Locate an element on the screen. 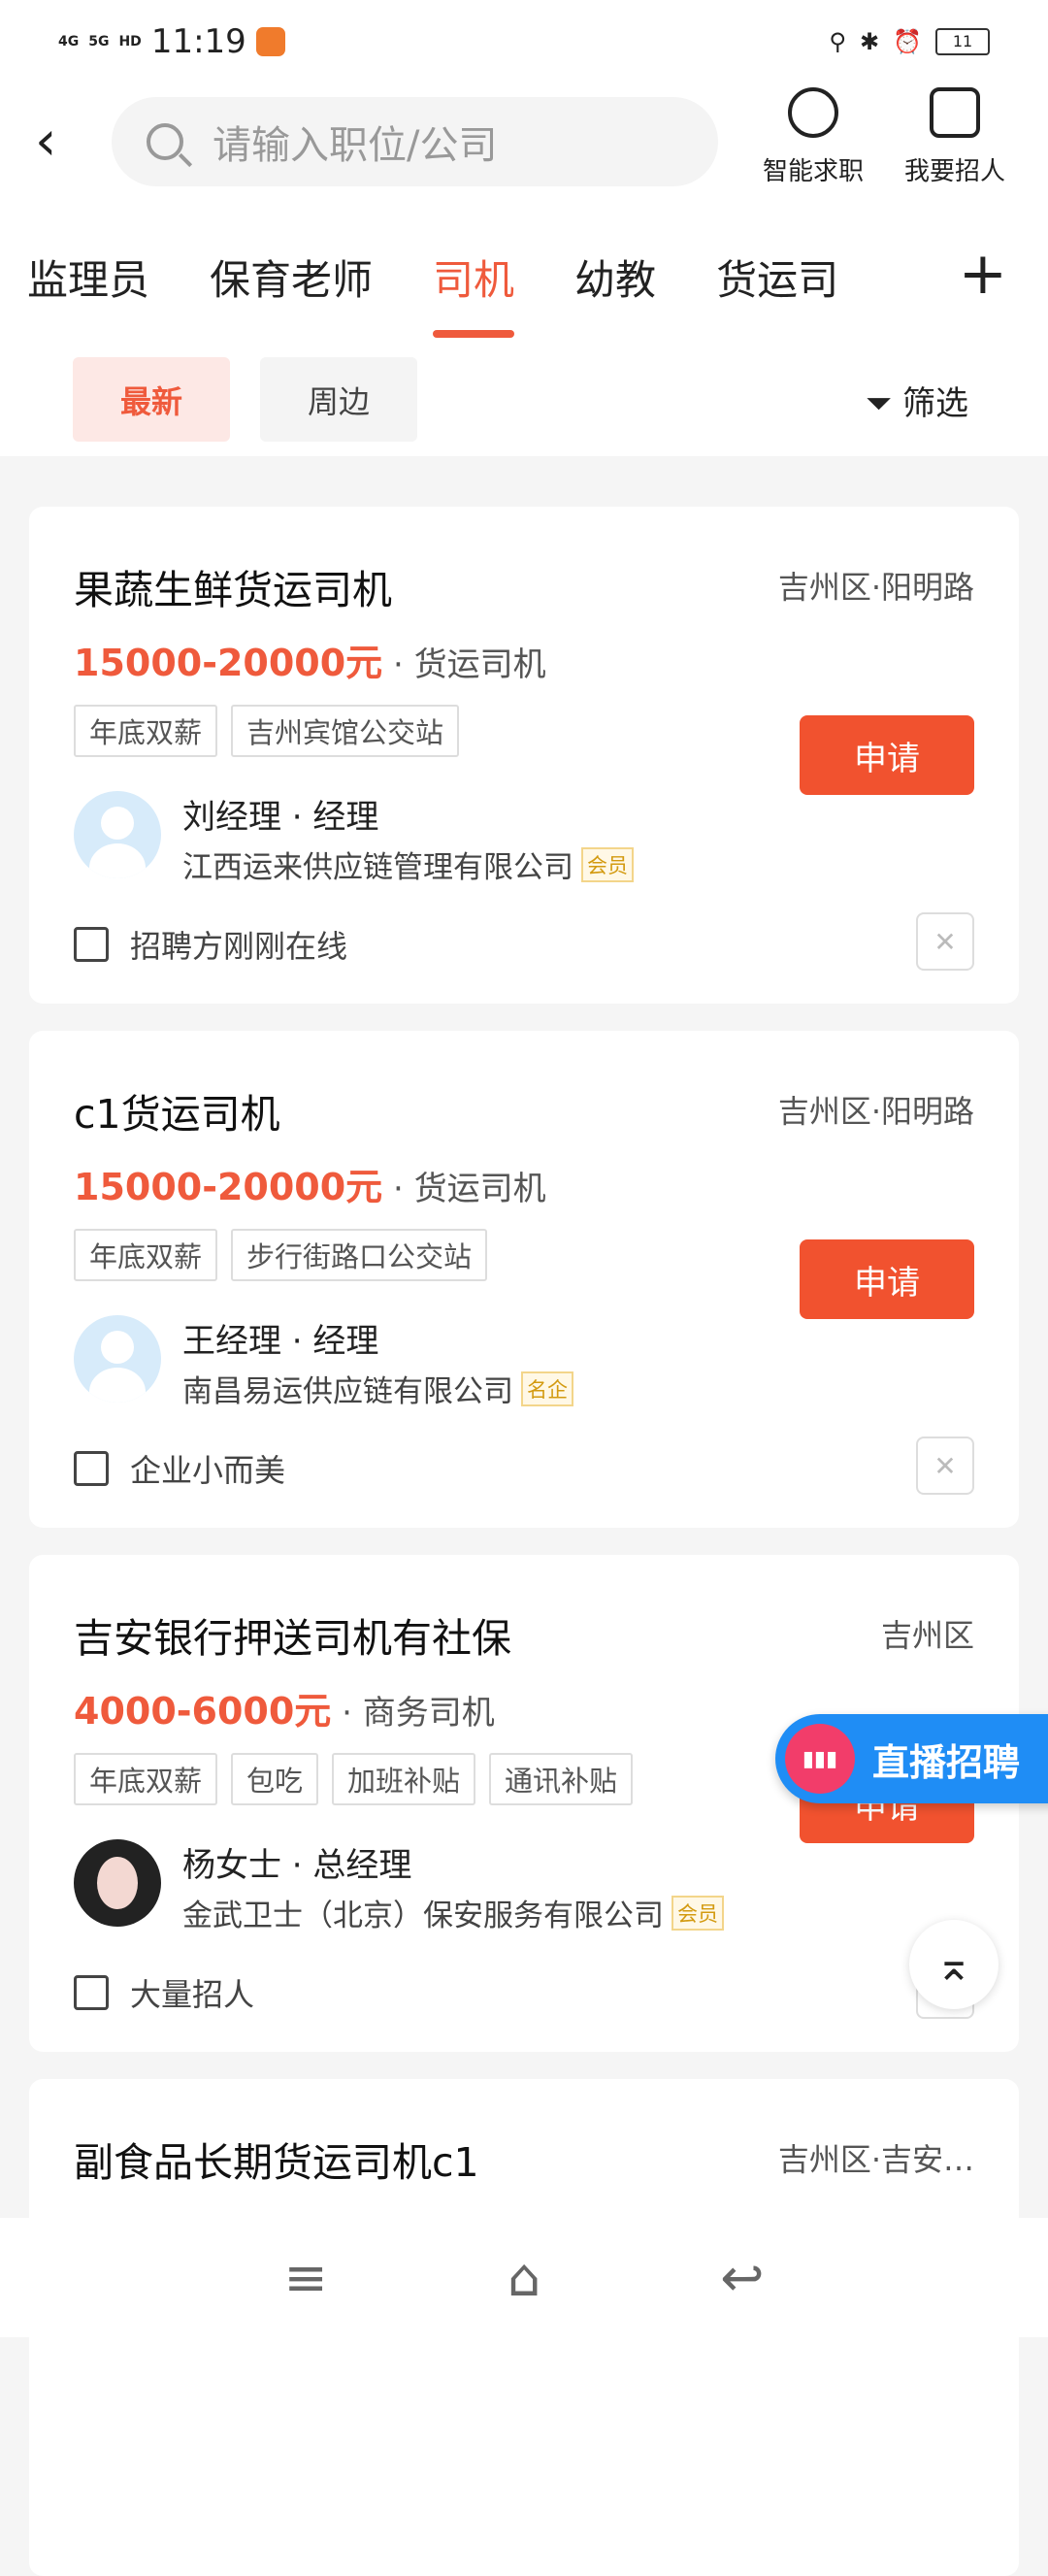  filter-button: ⏷ 筛选 is located at coordinates (917, 400).